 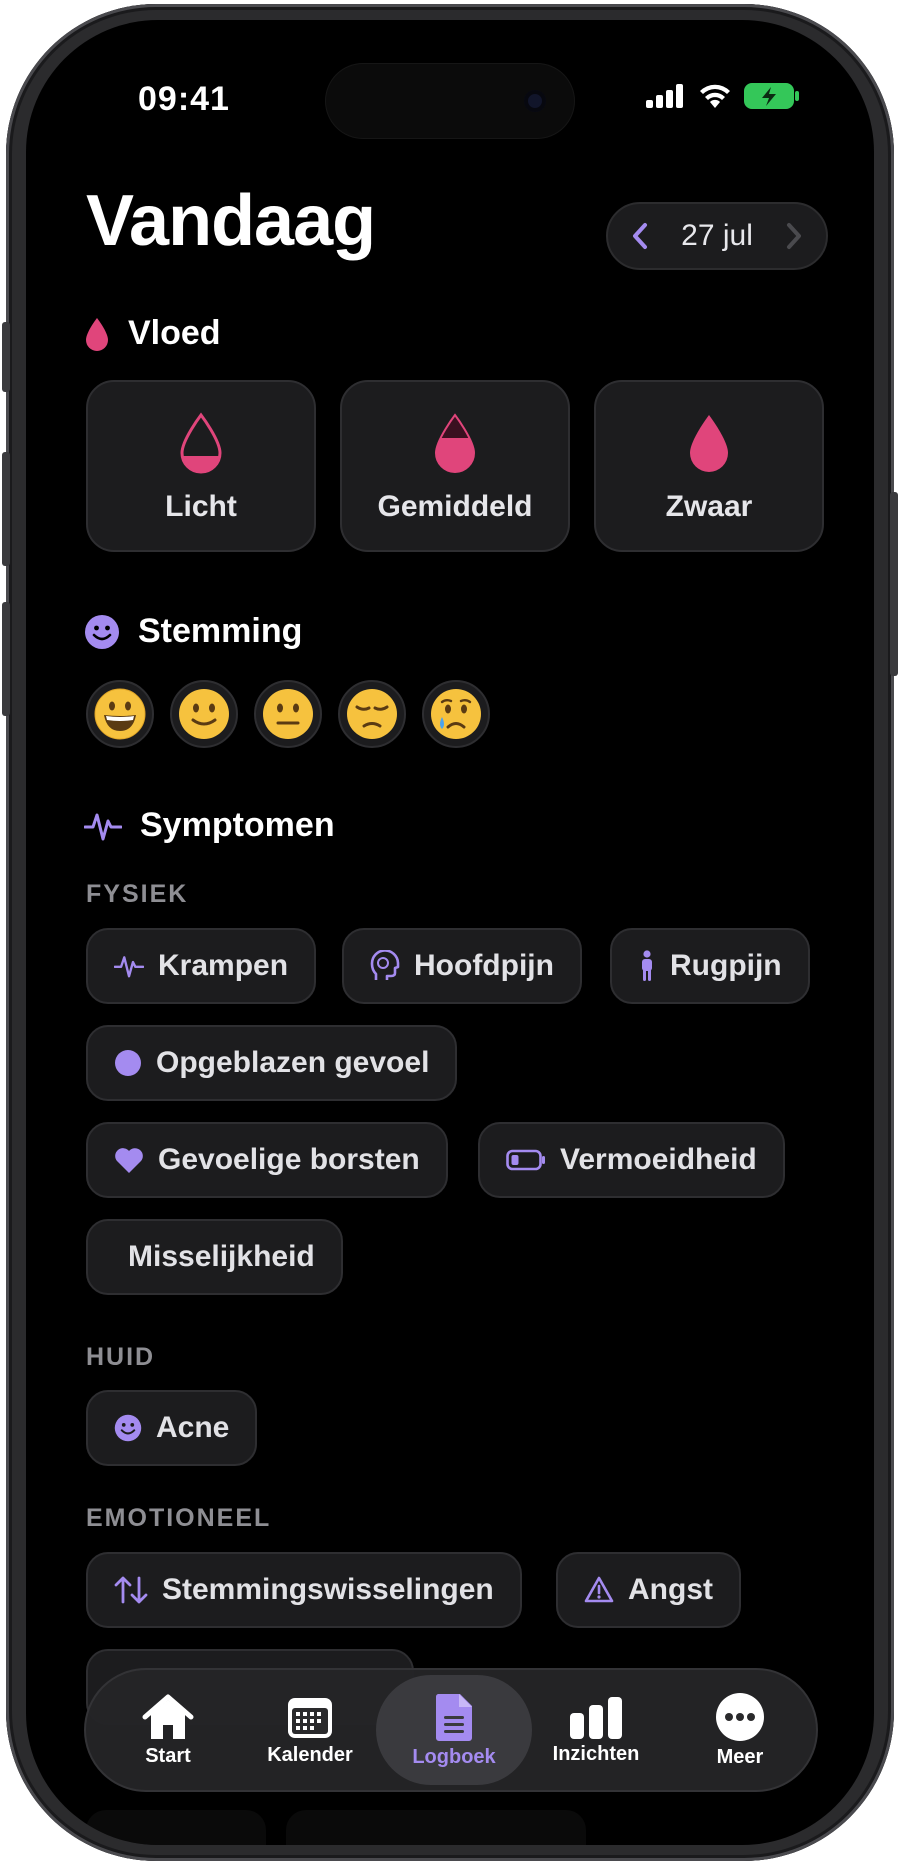 What do you see at coordinates (6, 357) in the screenshot?
I see `action-button` at bounding box center [6, 357].